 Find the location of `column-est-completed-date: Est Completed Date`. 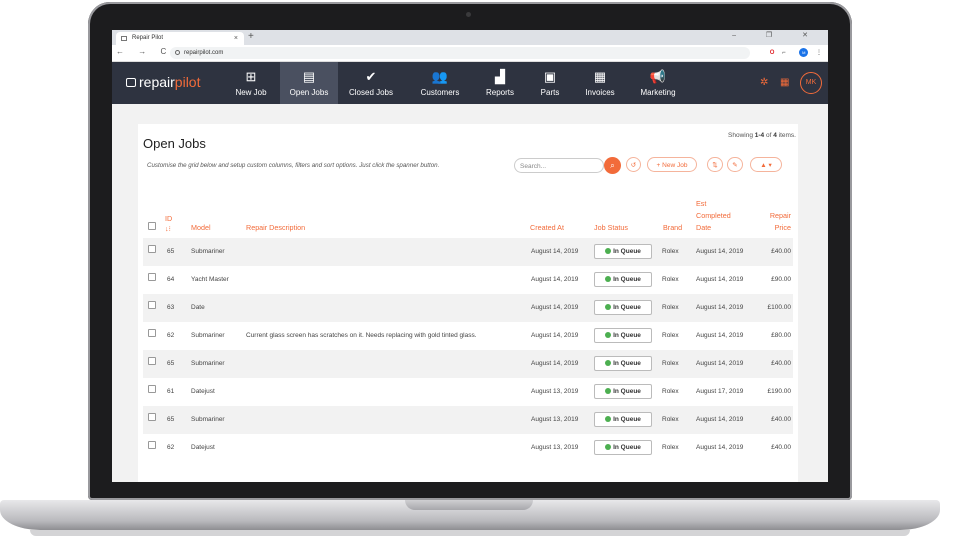

column-est-completed-date: Est Completed Date is located at coordinates (713, 216).